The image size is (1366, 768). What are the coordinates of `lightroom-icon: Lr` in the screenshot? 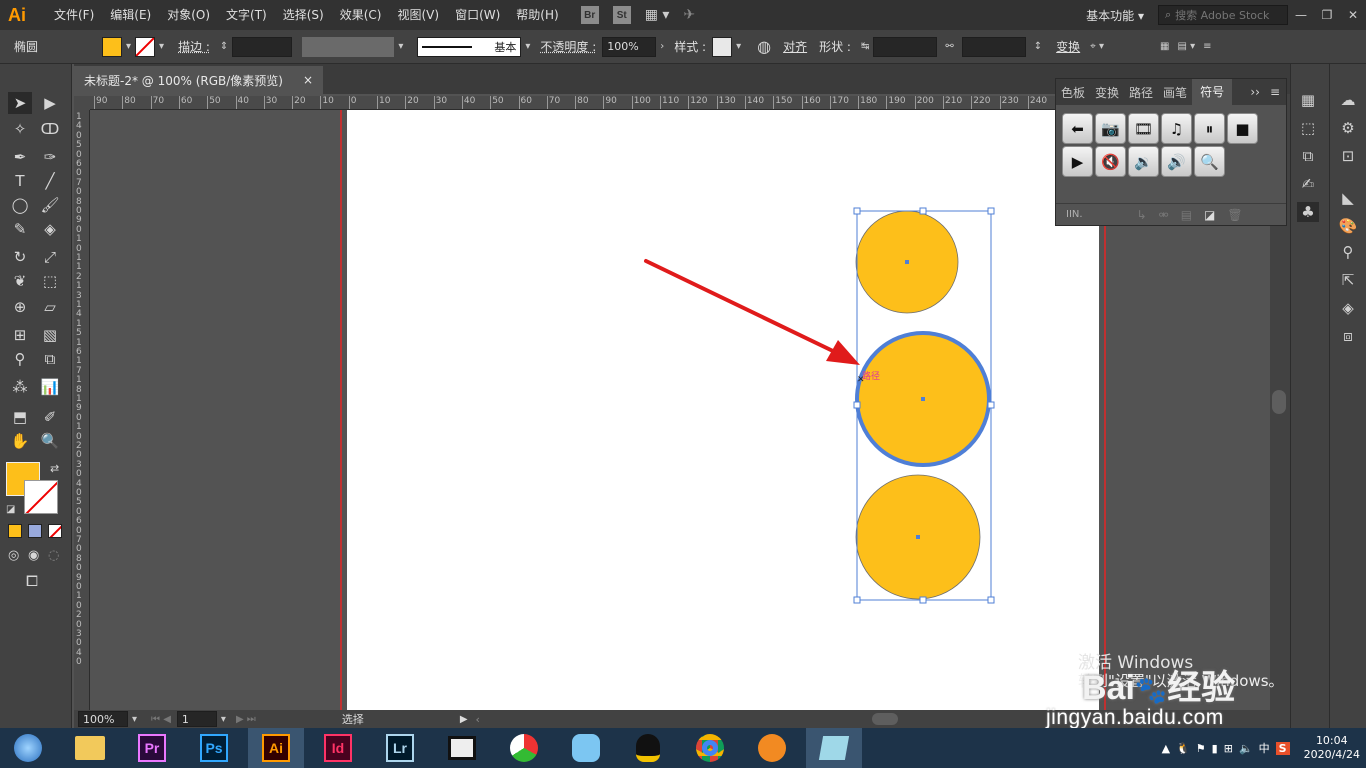 It's located at (400, 748).